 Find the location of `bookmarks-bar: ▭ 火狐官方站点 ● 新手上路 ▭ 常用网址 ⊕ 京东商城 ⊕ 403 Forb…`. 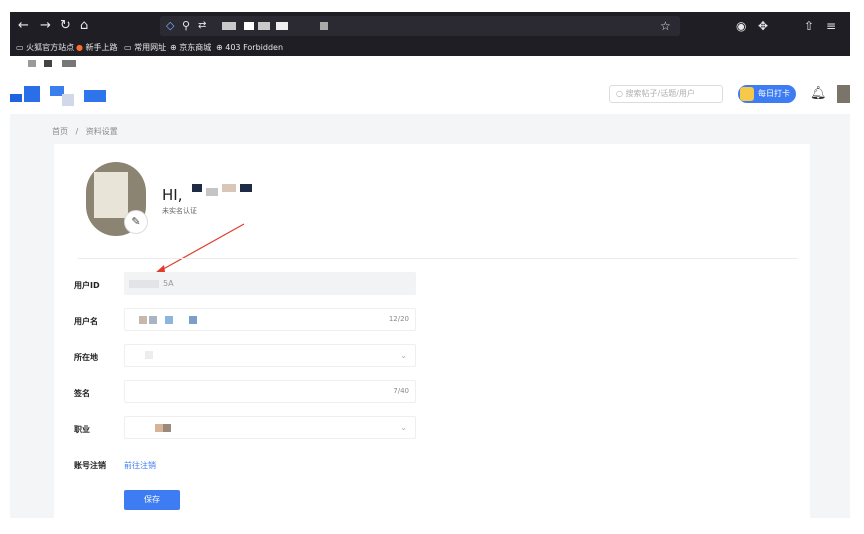

bookmarks-bar: ▭ 火狐官方站点 ● 新手上路 ▭ 常用网址 ⊕ 京东商城 ⊕ 403 Forb… is located at coordinates (430, 48).